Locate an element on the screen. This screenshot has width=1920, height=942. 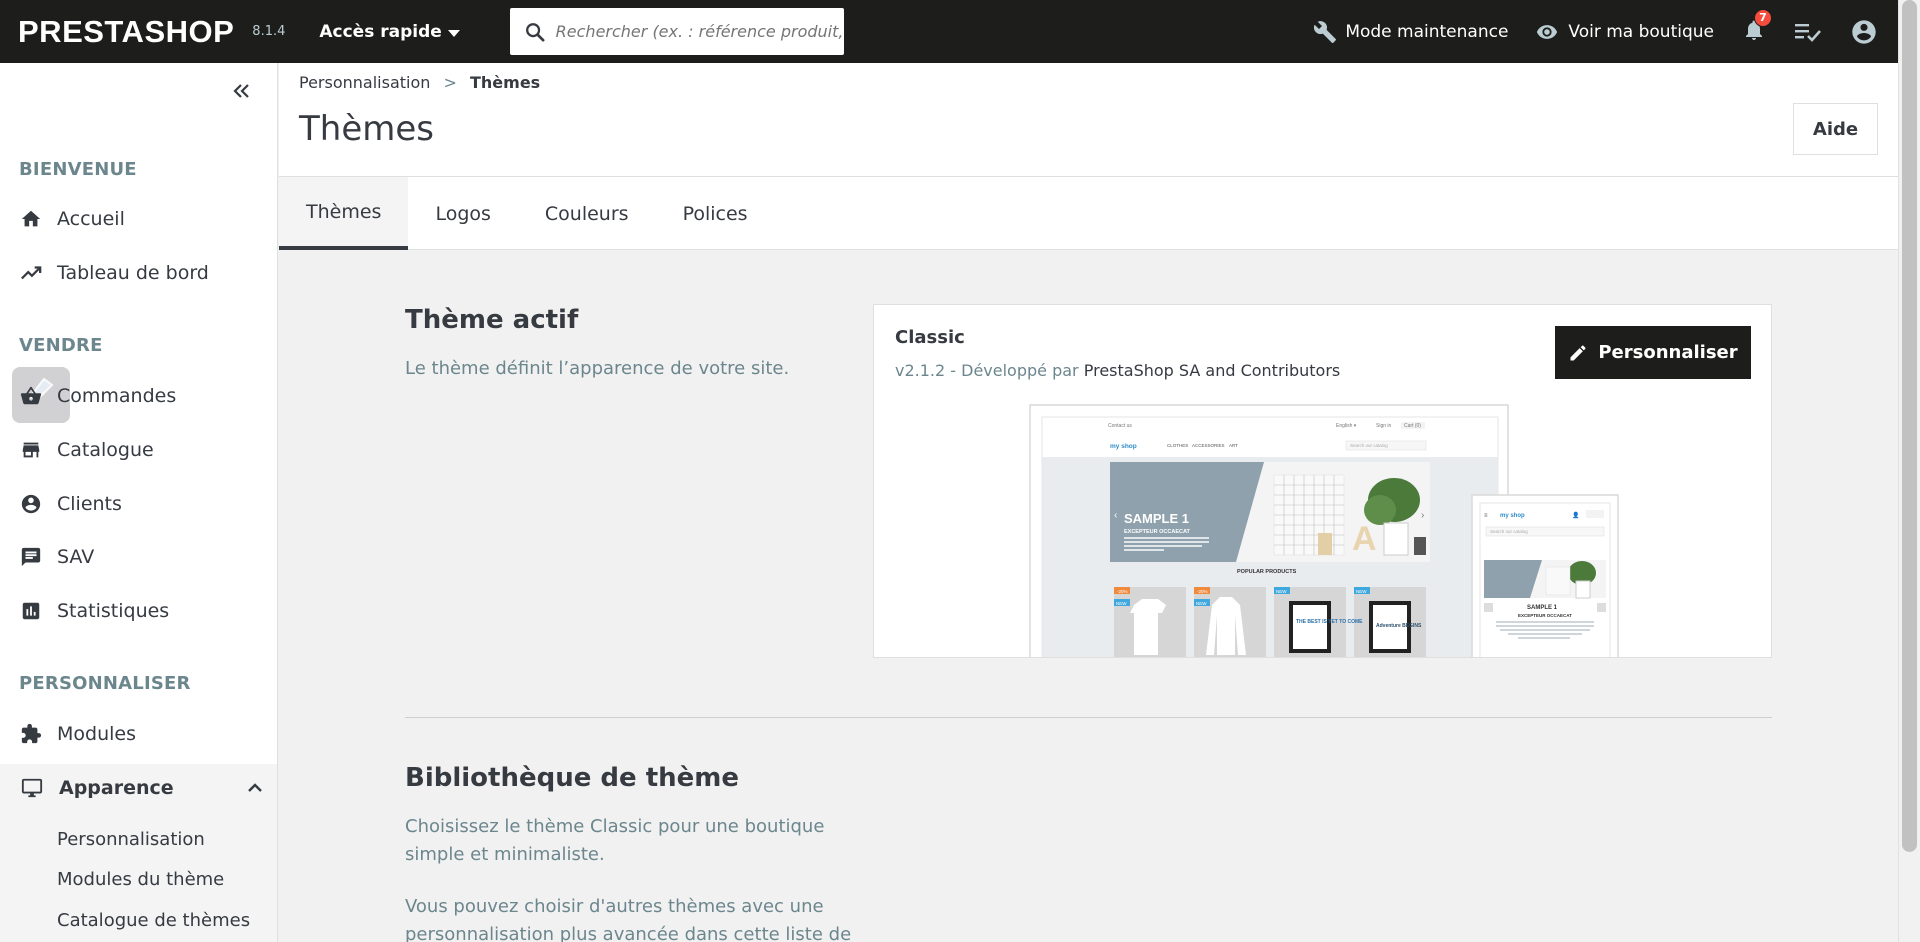
preview-sign-in: Sign in is located at coordinates (1384, 426).